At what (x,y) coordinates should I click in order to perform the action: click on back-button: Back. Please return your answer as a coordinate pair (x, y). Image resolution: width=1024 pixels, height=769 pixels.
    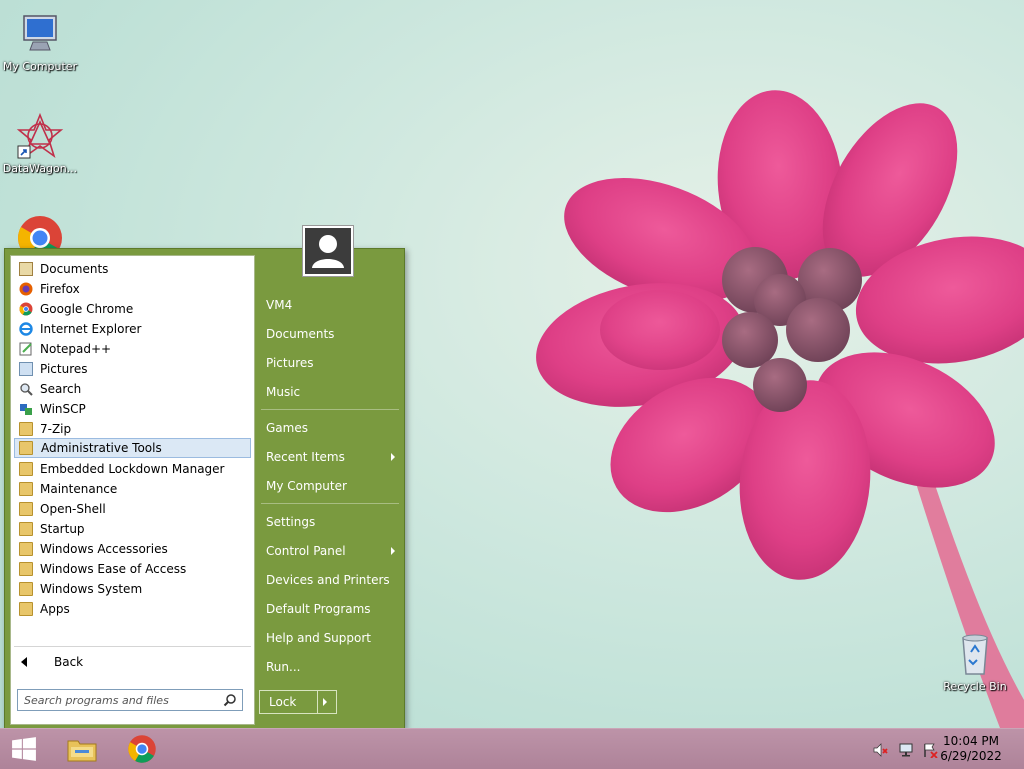
    Looking at the image, I should click on (132, 662).